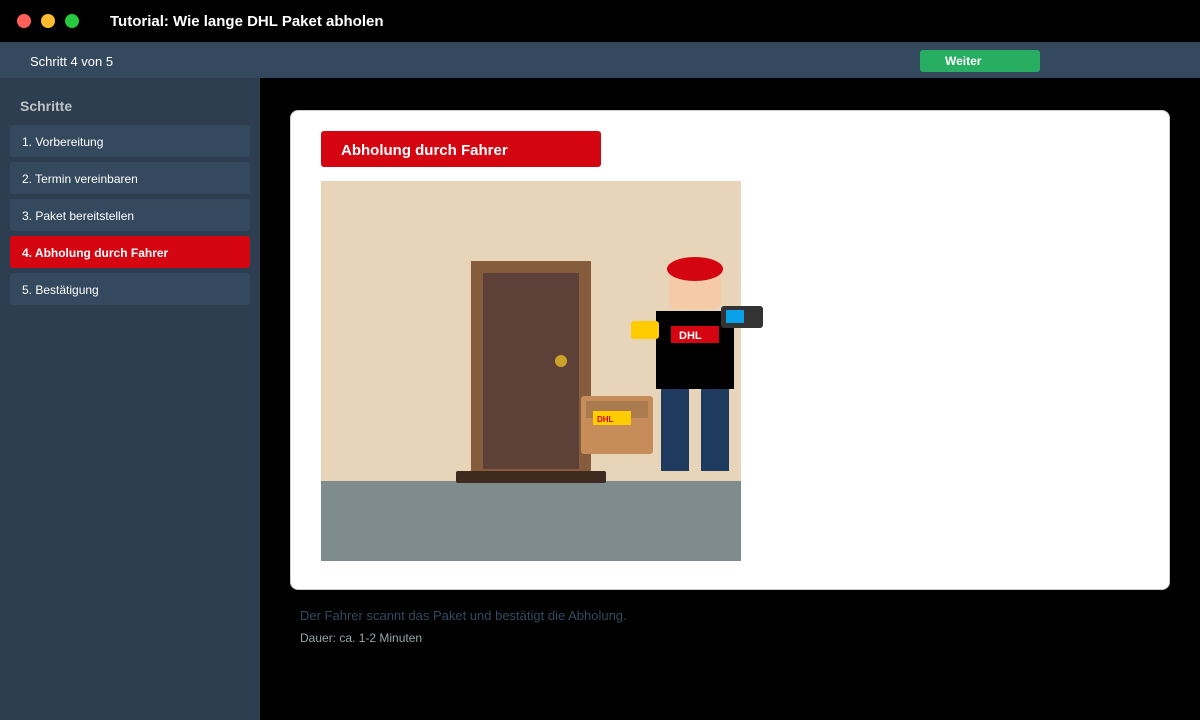 The width and height of the screenshot is (1200, 720). What do you see at coordinates (72, 61) in the screenshot?
I see `step-counter: Schritt 4 von 5` at bounding box center [72, 61].